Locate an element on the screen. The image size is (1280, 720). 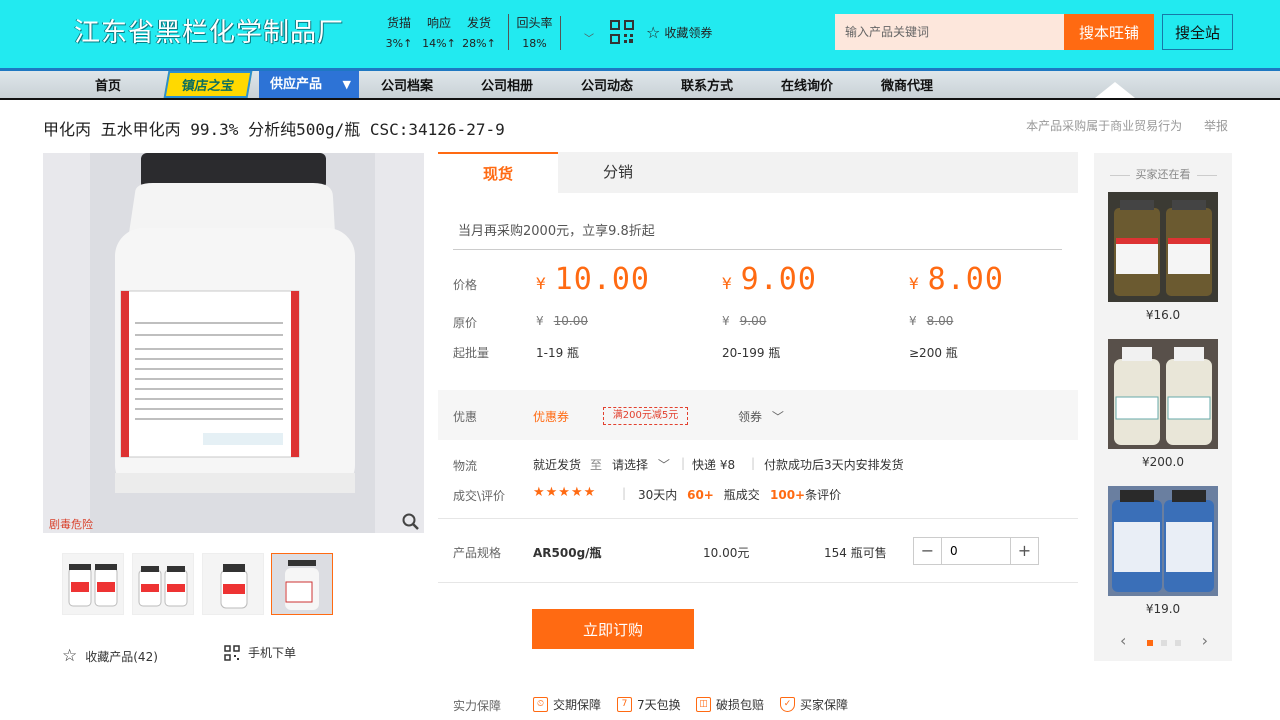
review-count: 100+ is located at coordinates (788, 495).